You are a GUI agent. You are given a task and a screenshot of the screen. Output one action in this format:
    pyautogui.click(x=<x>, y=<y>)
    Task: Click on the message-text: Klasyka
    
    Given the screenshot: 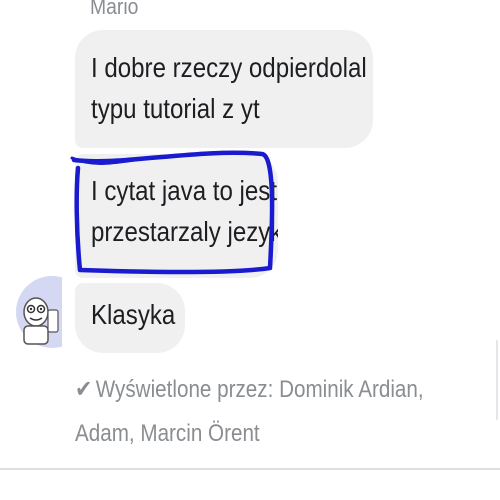 What is the action you would take?
    pyautogui.click(x=133, y=314)
    